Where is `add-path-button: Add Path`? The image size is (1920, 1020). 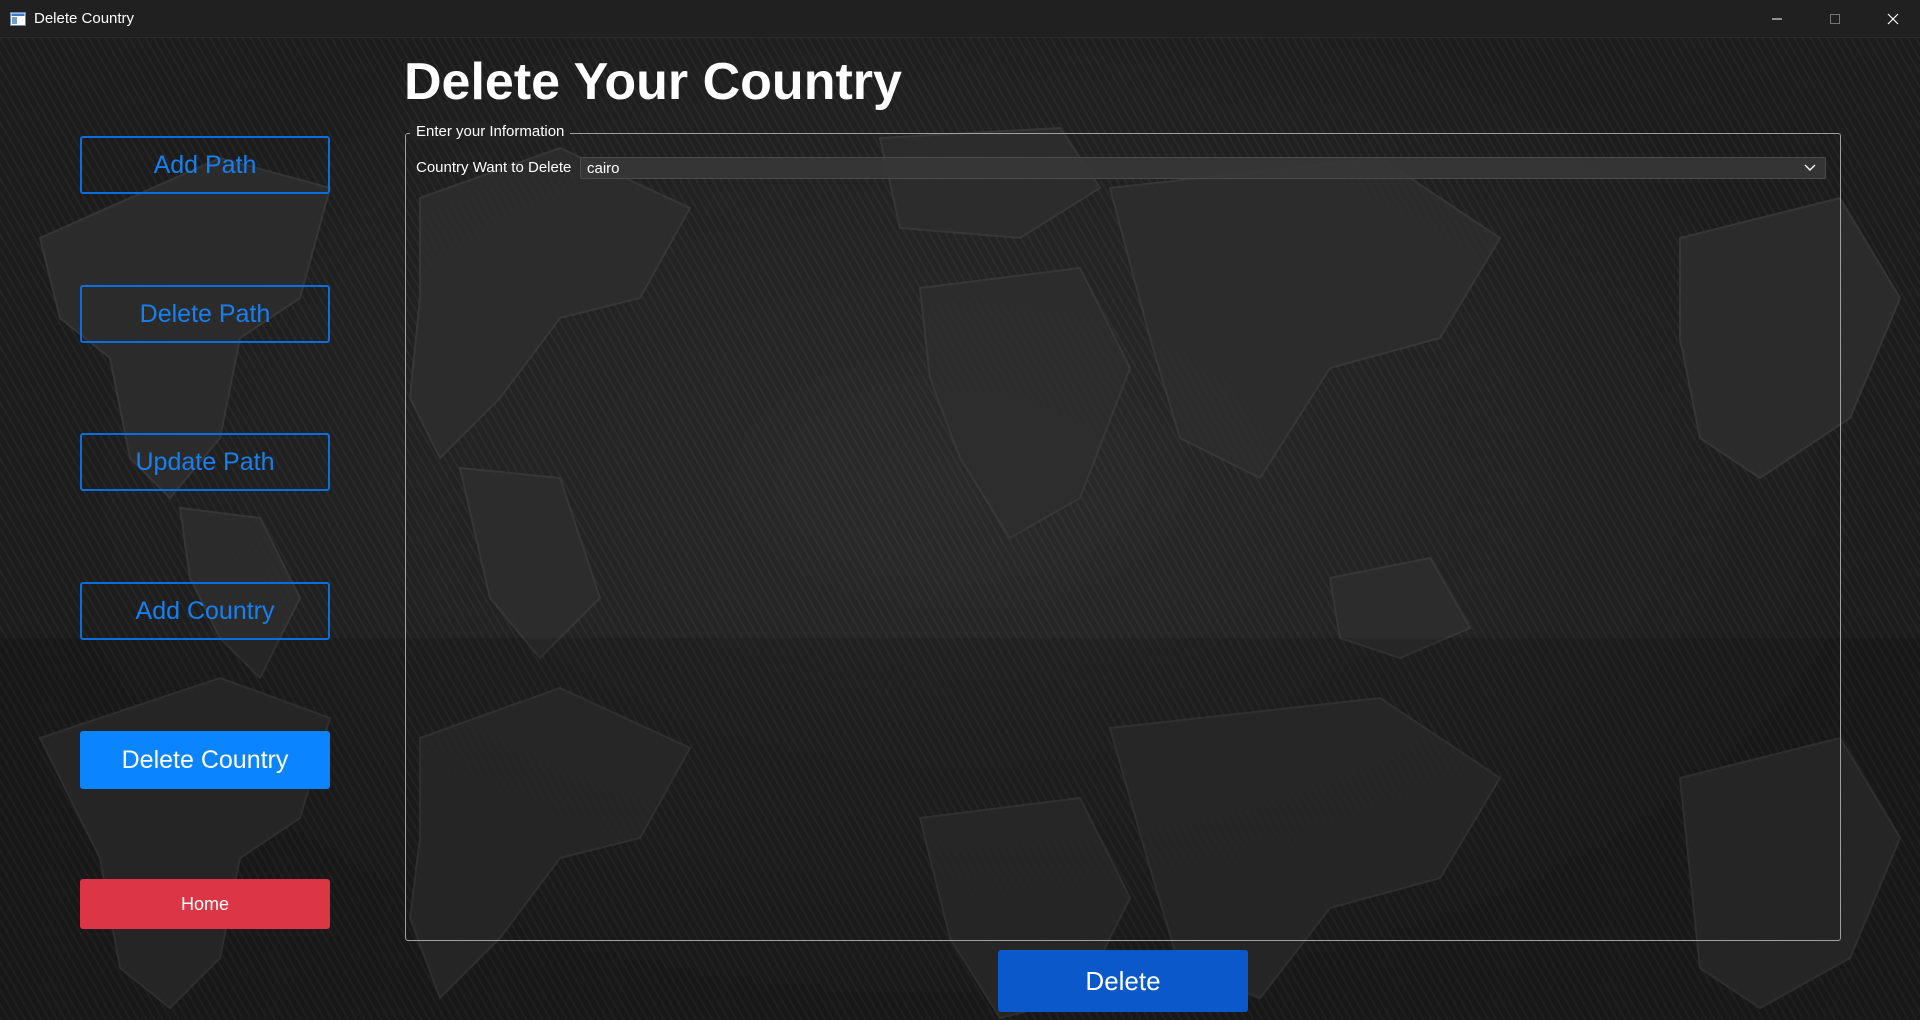 add-path-button: Add Path is located at coordinates (205, 165).